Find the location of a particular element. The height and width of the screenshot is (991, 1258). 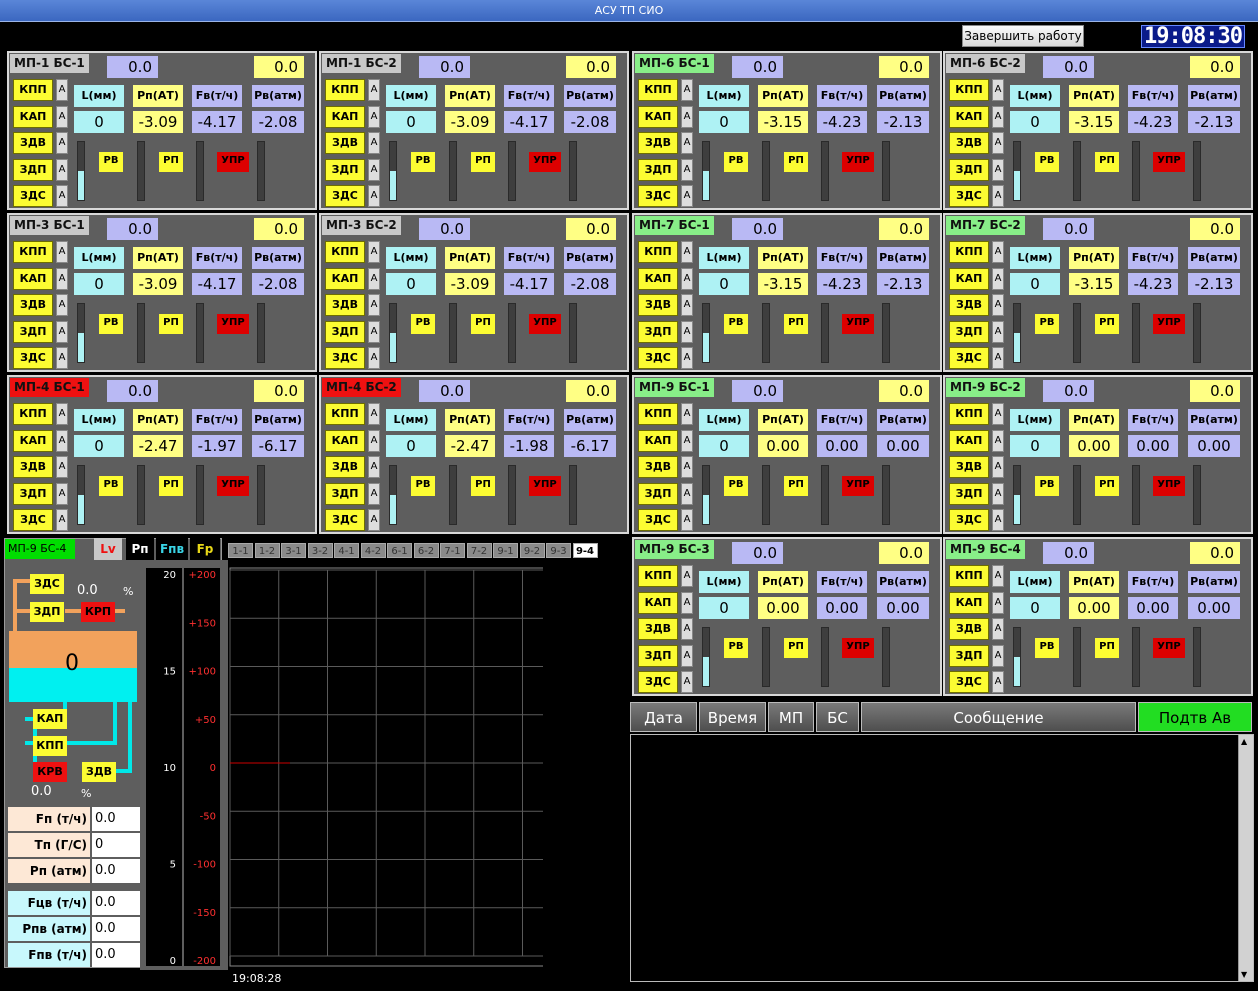

page-tab: 4-2 is located at coordinates (373, 550).